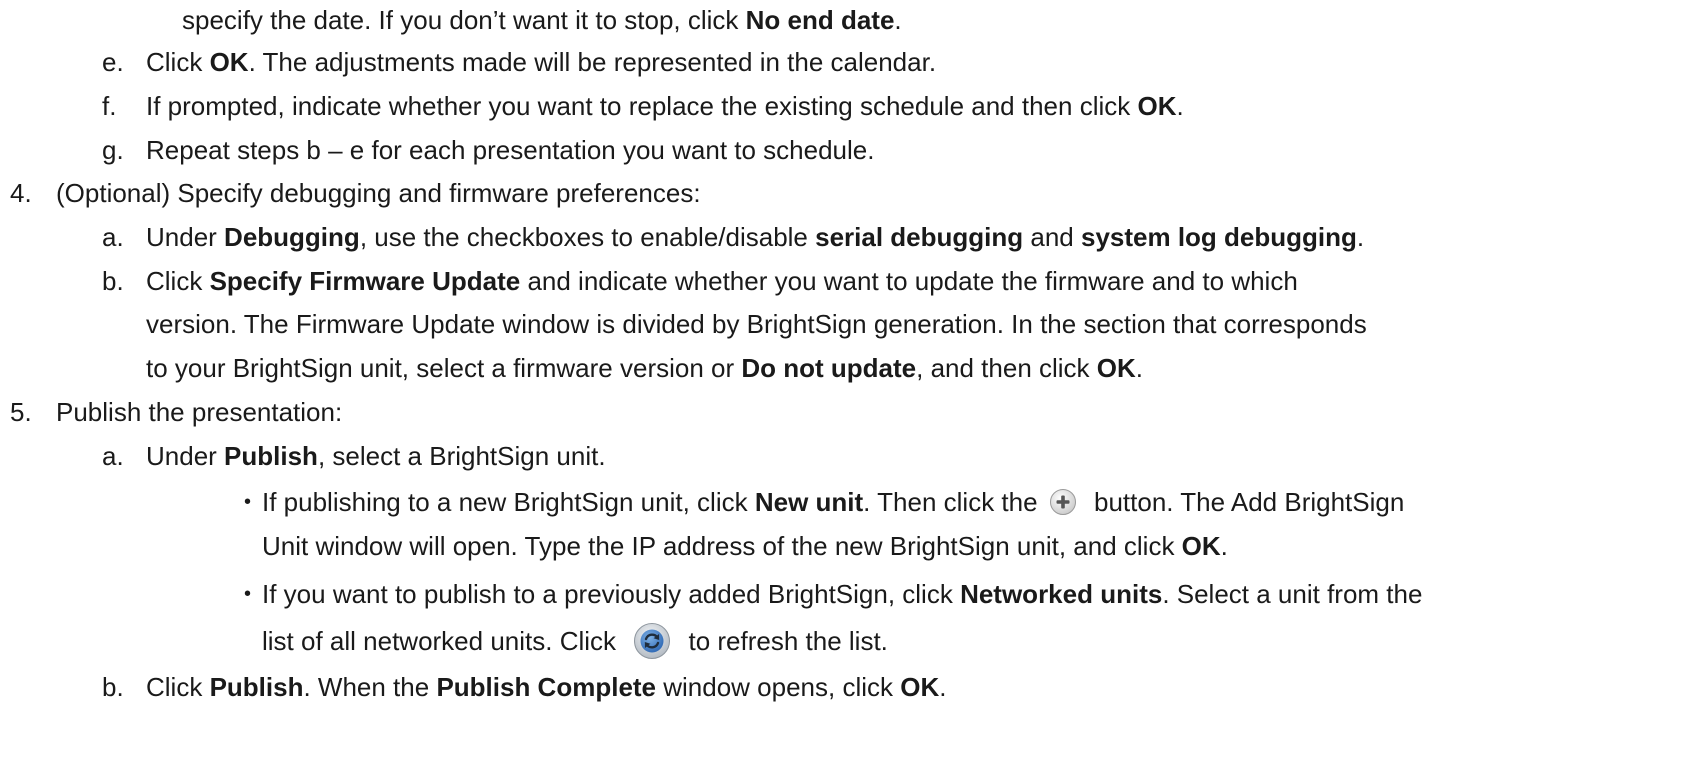 This screenshot has width=1697, height=757. I want to click on system-log-debugging-label: system log debugging, so click(1218, 237).